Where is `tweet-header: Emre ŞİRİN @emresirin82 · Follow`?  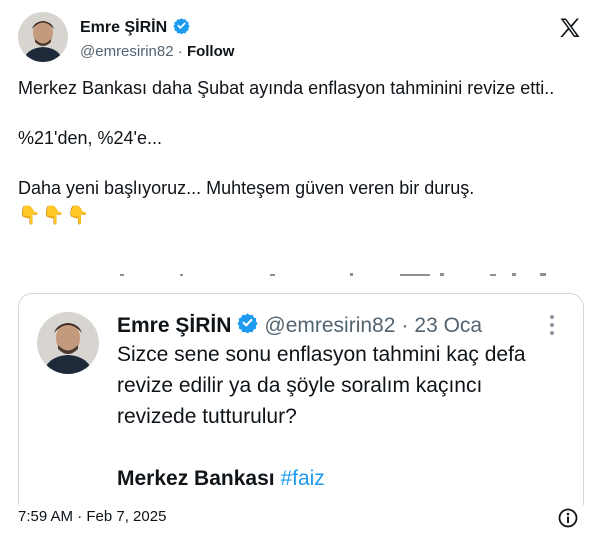
tweet-header: Emre ŞİRİN @emresirin82 · Follow is located at coordinates (303, 38).